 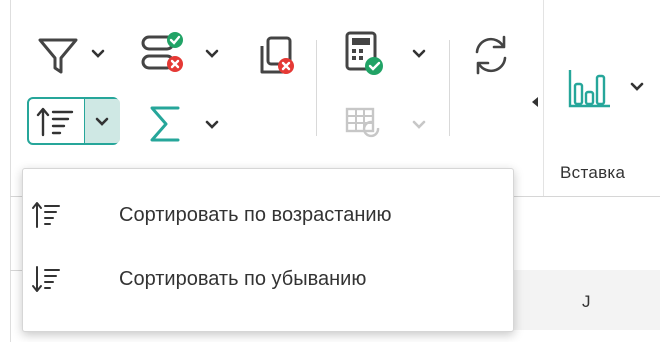 I want to click on filter-dropdown-chevron-icon, so click(x=98, y=54).